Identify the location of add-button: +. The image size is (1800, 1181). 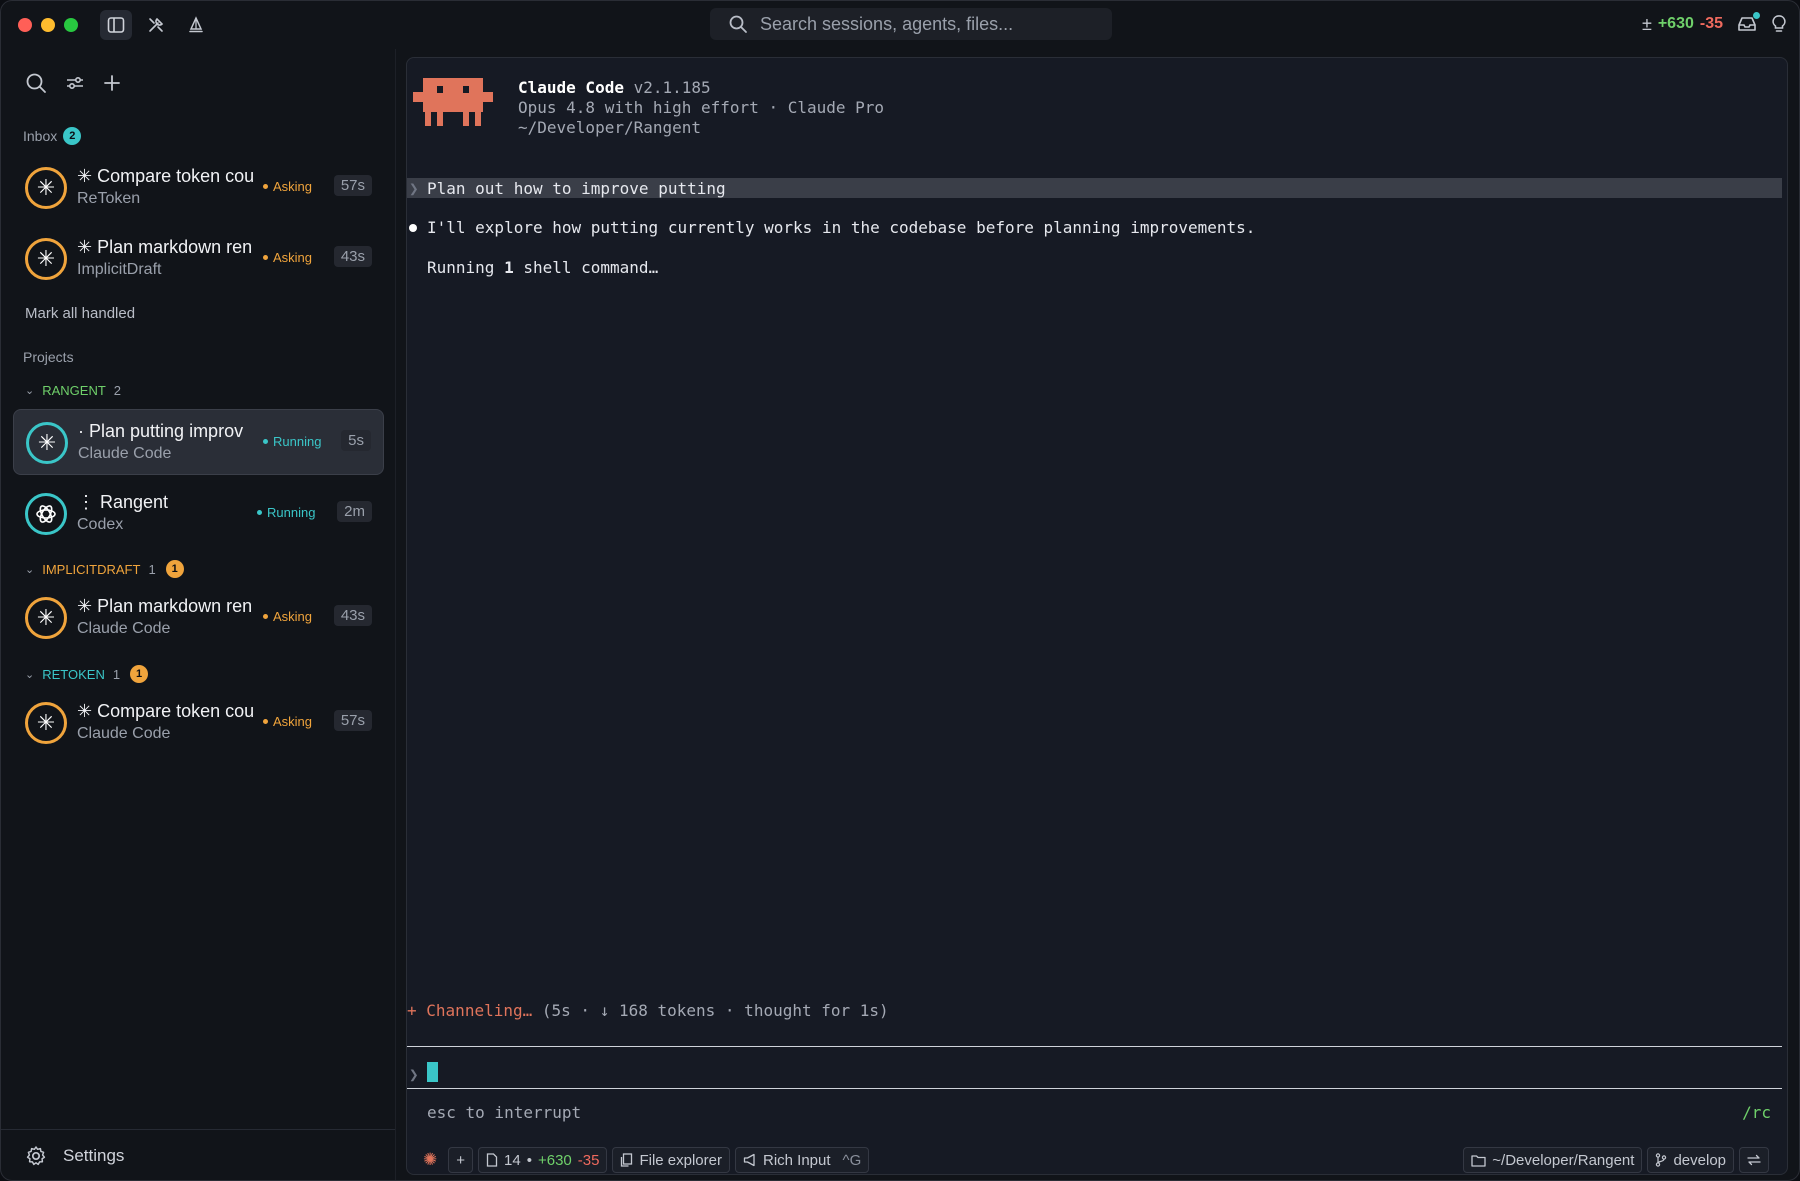
(461, 1160).